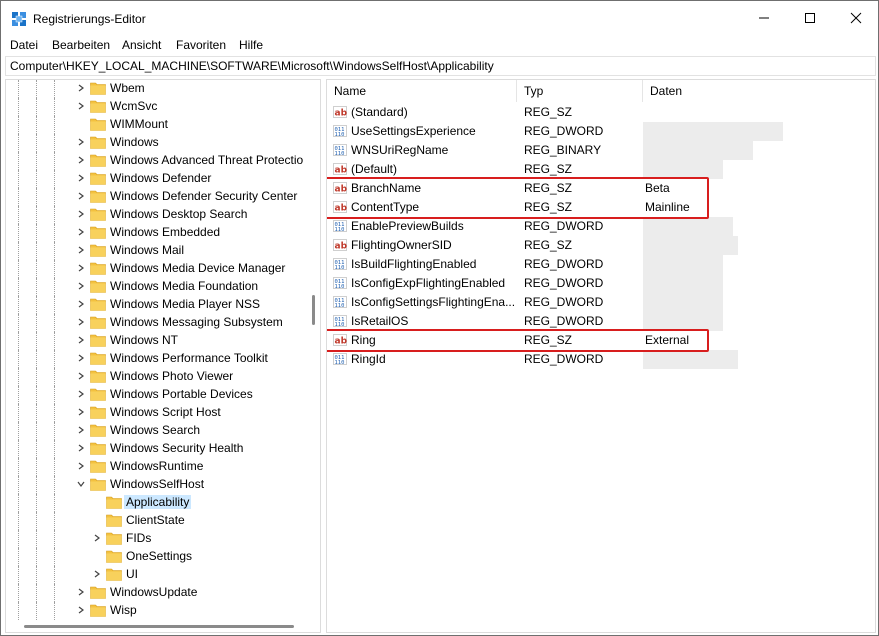  I want to click on tree-item: WindowsSelfHost, so click(156, 485).